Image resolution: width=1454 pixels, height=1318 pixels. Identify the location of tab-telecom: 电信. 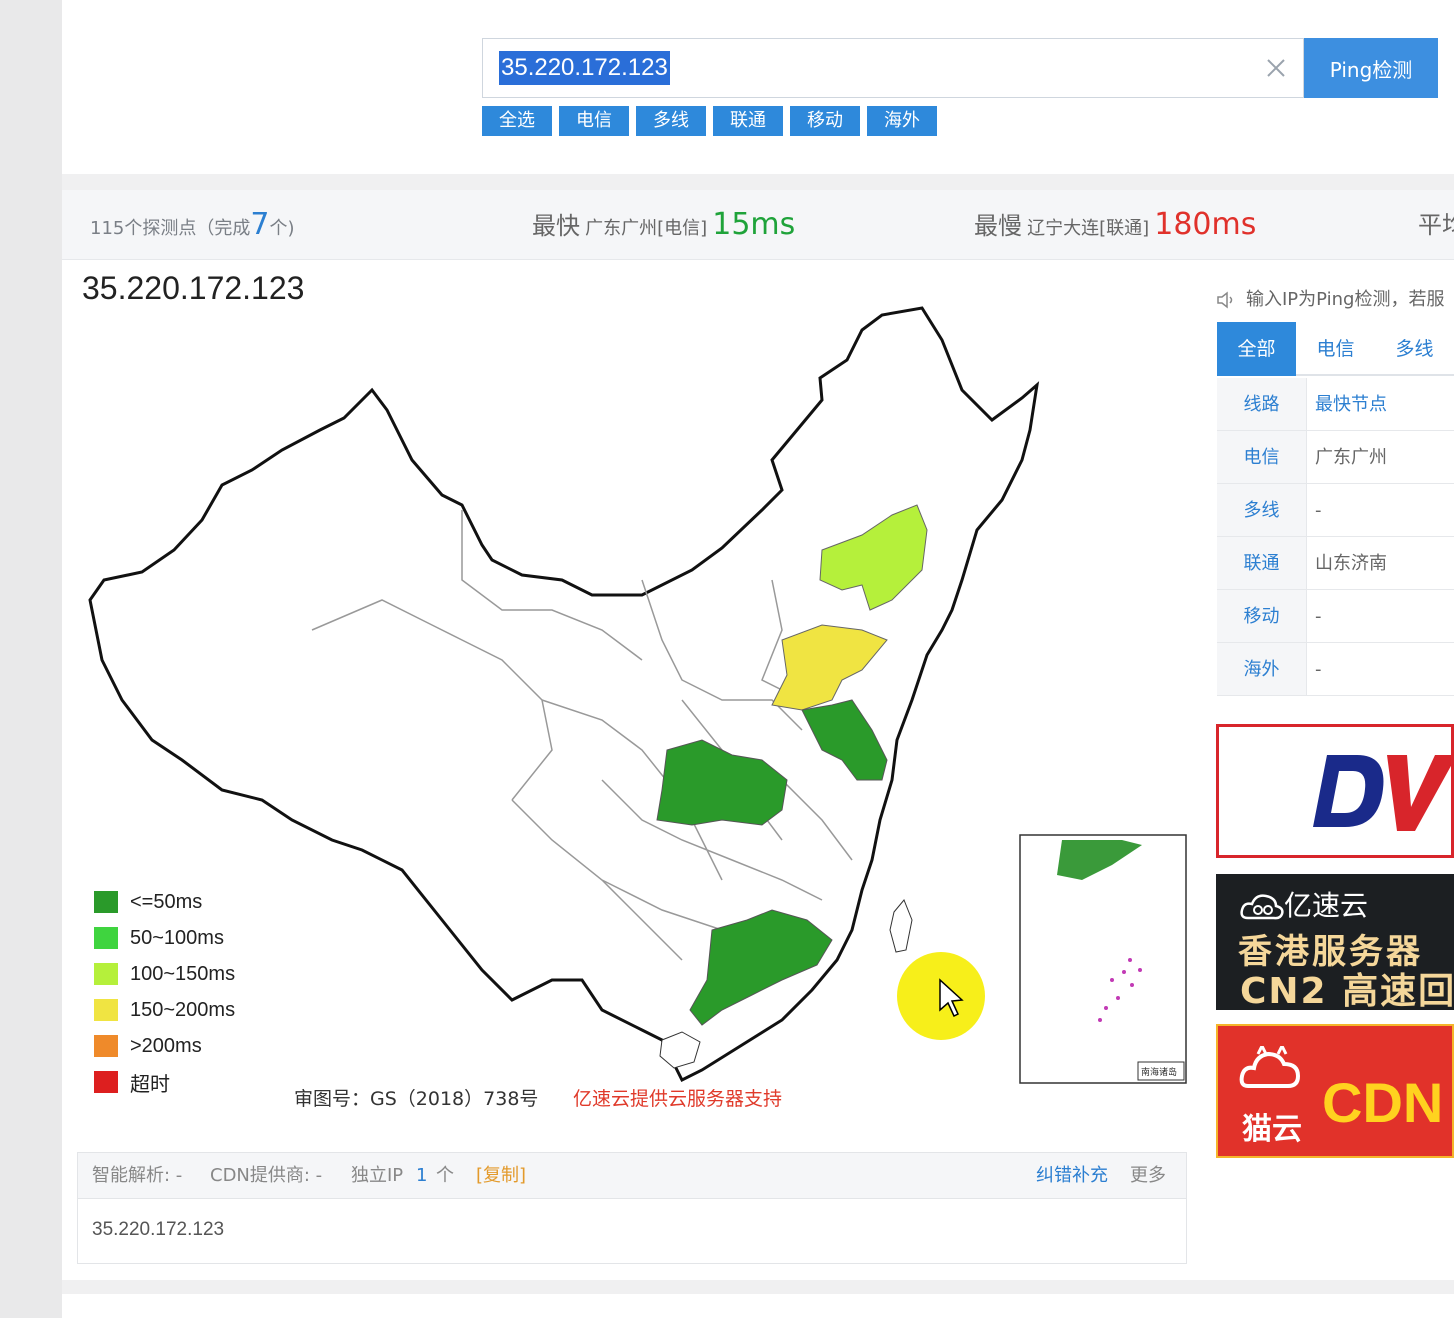
(1335, 349).